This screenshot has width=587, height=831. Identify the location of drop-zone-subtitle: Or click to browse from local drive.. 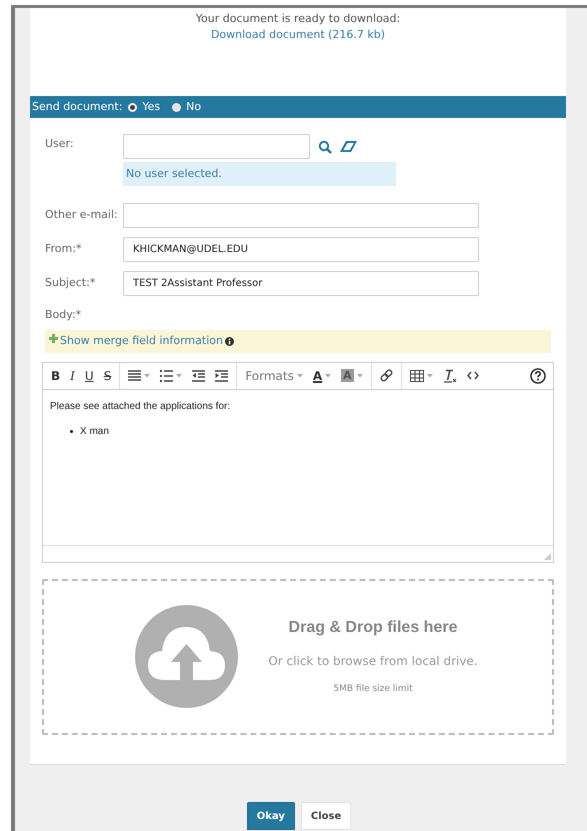
(373, 661).